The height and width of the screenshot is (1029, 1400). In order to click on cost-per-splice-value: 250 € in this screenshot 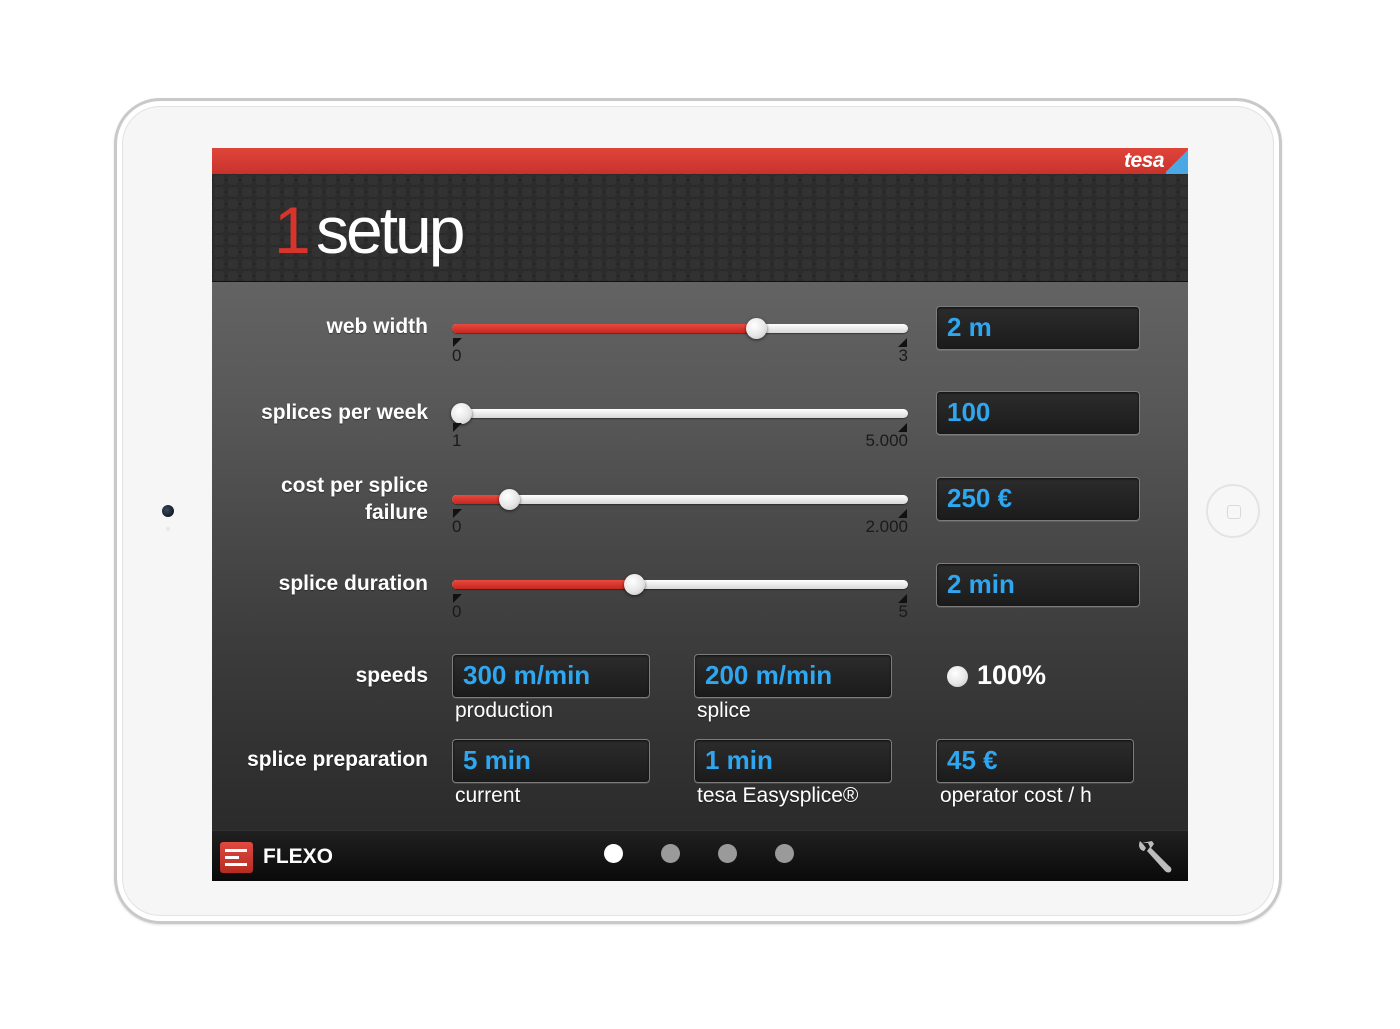, I will do `click(1038, 499)`.